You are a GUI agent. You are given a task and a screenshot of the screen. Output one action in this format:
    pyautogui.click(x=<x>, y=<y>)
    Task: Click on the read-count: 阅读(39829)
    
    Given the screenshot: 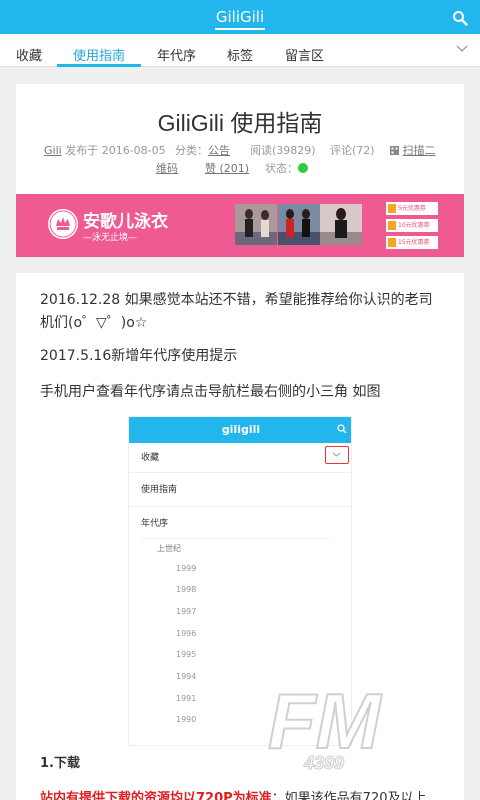 What is the action you would take?
    pyautogui.click(x=283, y=150)
    